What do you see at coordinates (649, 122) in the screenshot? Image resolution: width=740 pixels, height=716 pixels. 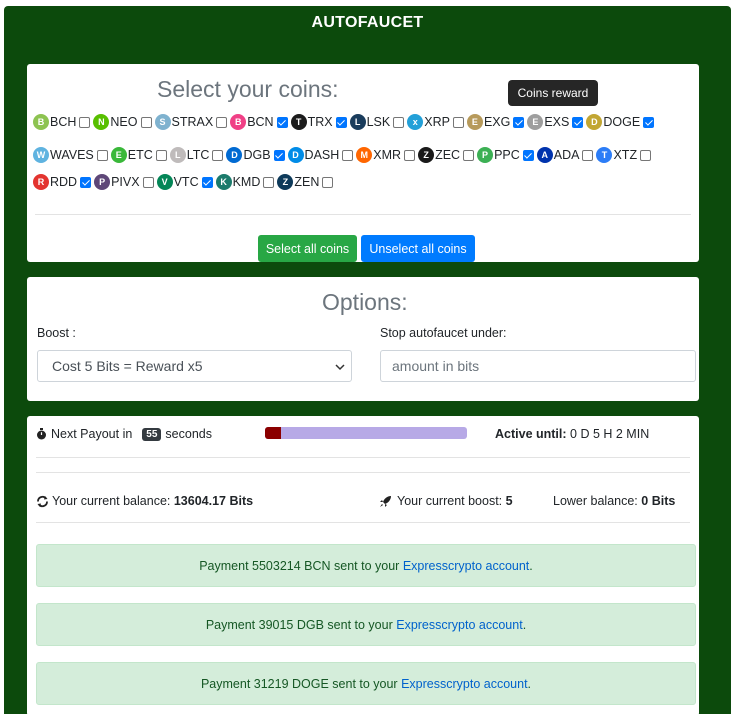 I see `doge-checkbox` at bounding box center [649, 122].